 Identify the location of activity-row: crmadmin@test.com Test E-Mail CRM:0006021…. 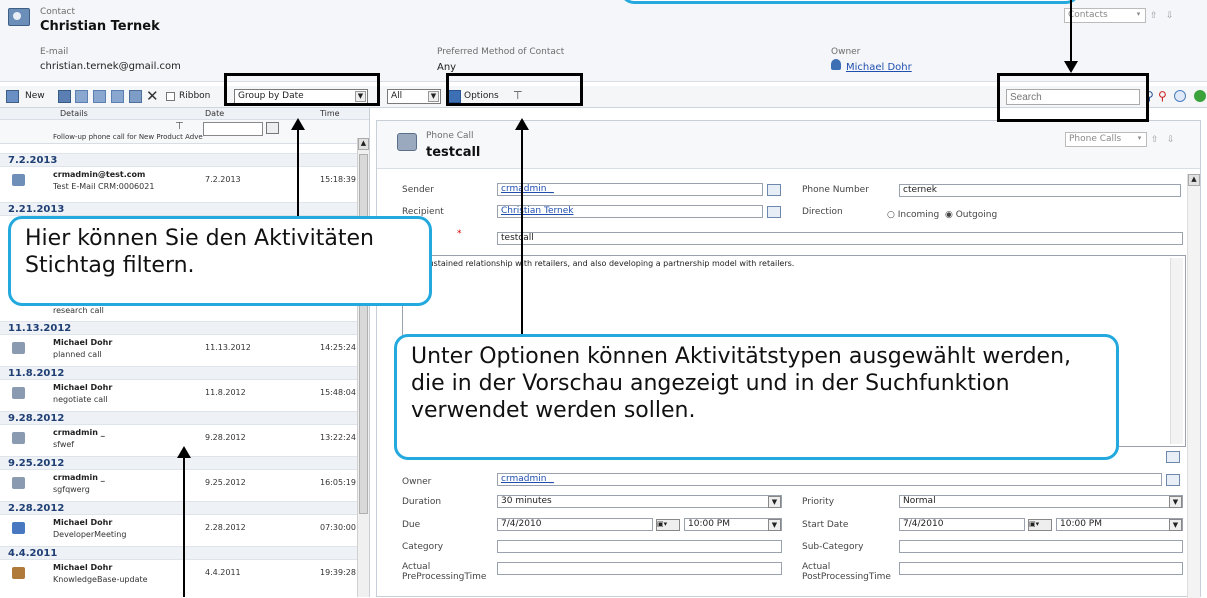
(184, 182).